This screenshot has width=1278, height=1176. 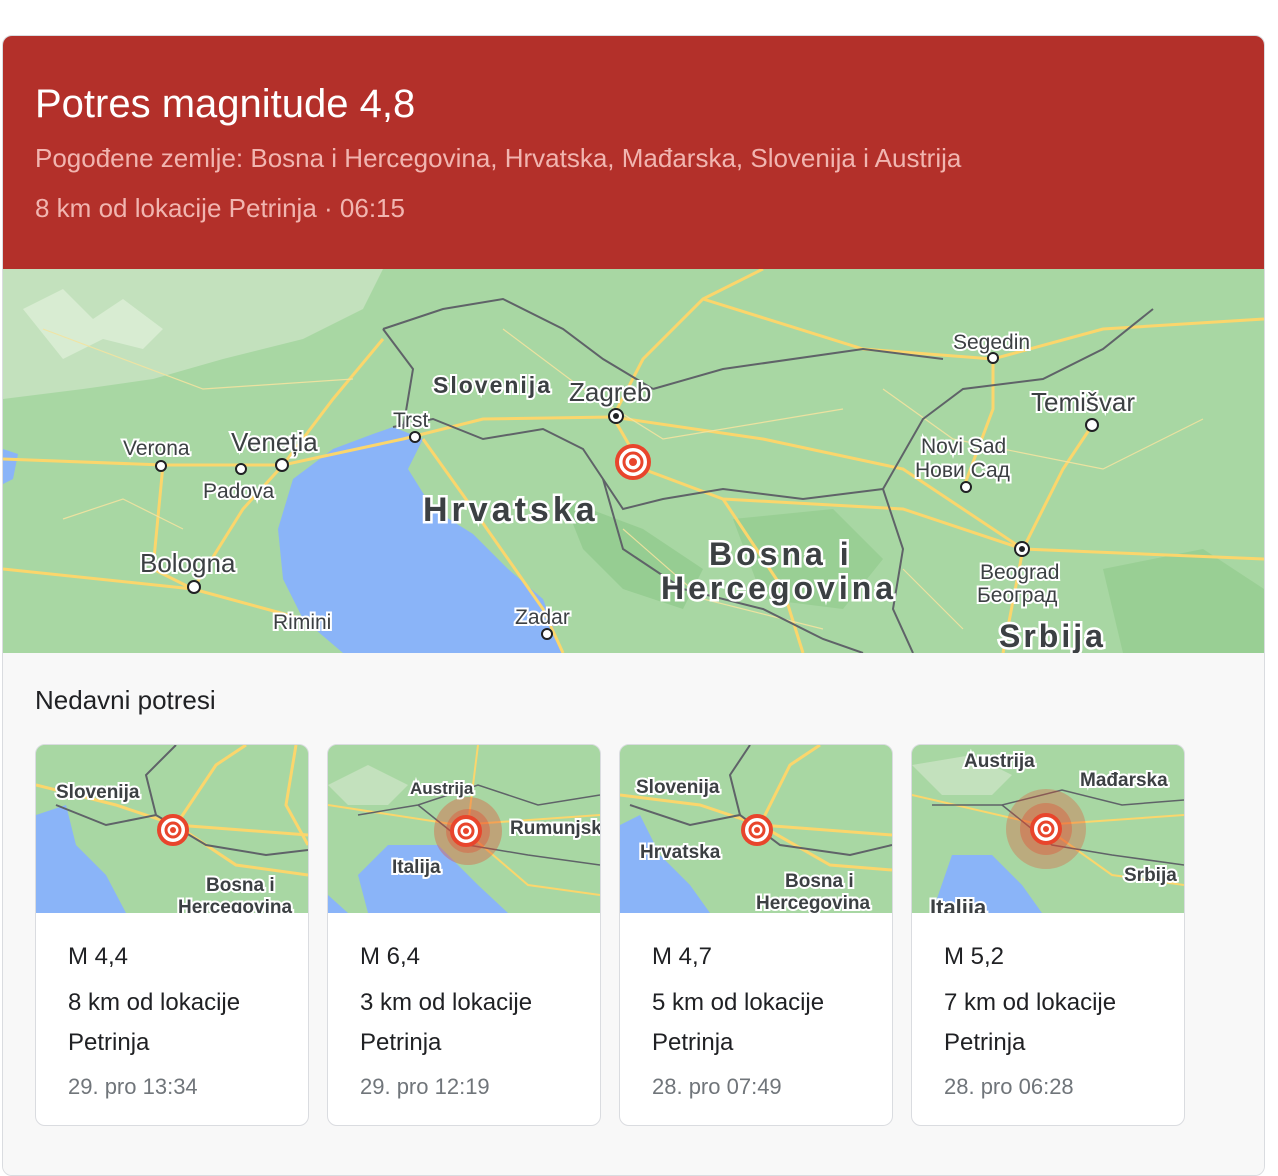 I want to click on map-label-rimini: Rimini, so click(x=302, y=622).